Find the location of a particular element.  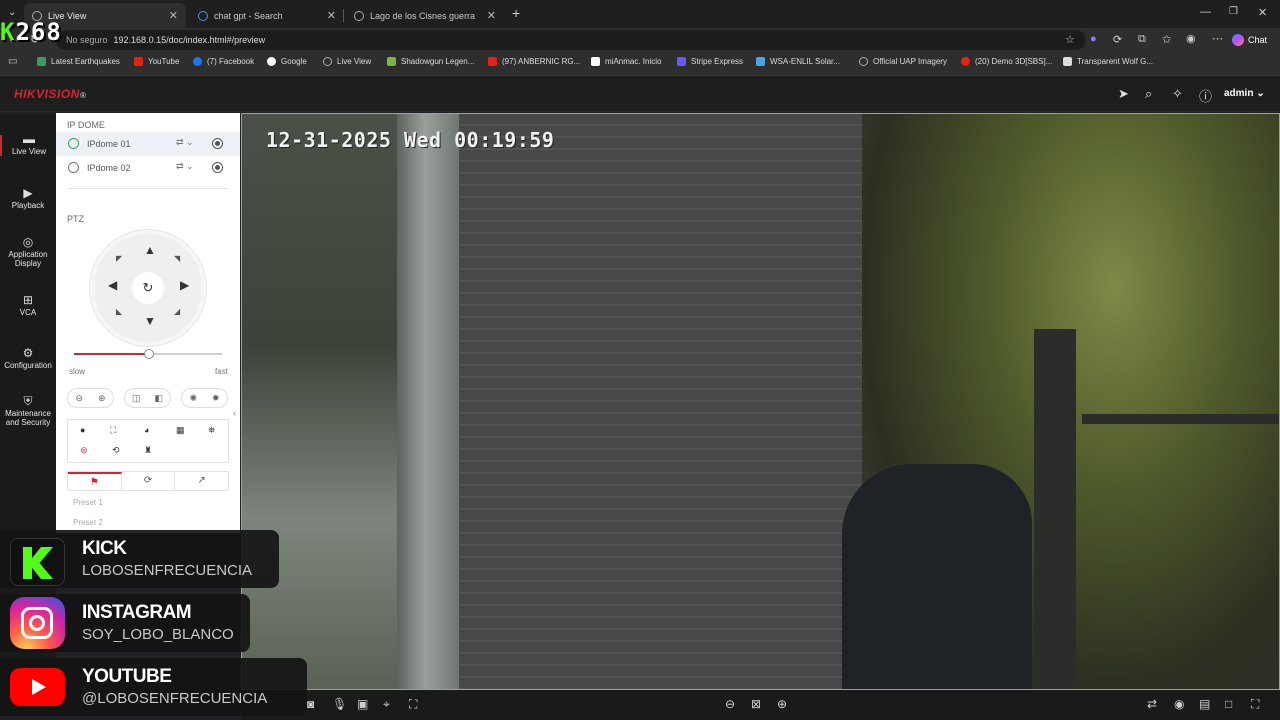

window-split-icon: ▤ is located at coordinates (1204, 704).